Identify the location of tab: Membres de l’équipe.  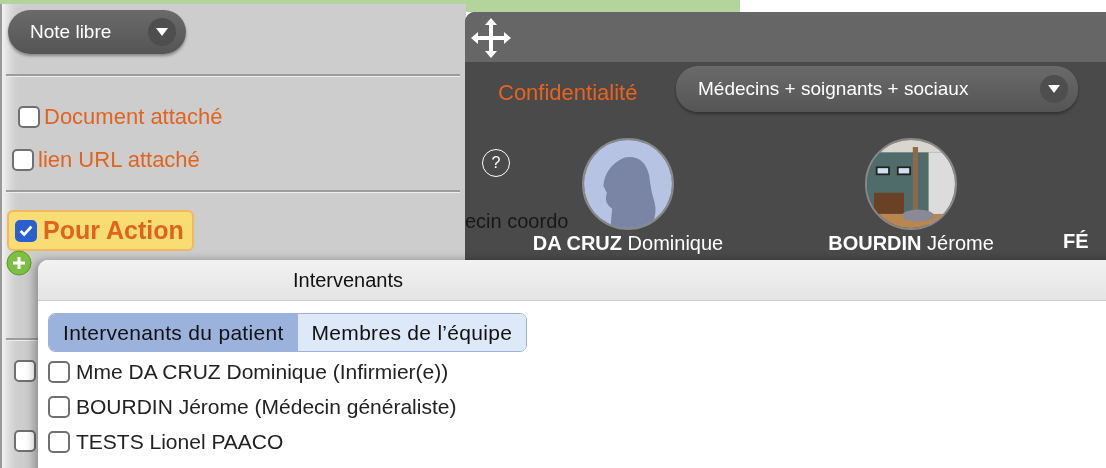
(412, 332).